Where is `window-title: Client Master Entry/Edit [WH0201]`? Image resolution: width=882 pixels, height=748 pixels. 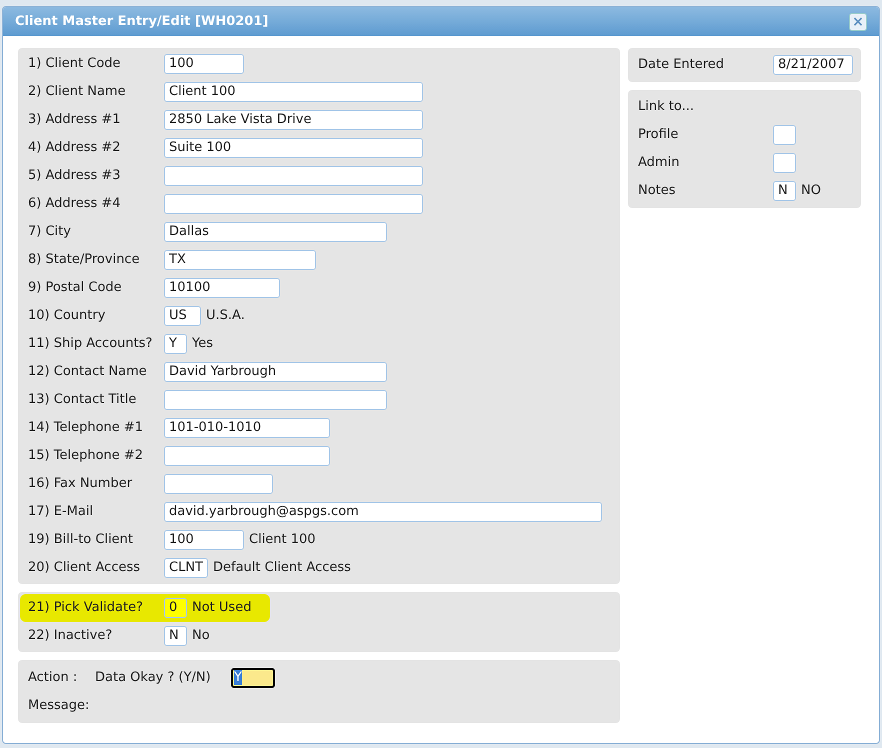 window-title: Client Master Entry/Edit [WH0201] is located at coordinates (141, 21).